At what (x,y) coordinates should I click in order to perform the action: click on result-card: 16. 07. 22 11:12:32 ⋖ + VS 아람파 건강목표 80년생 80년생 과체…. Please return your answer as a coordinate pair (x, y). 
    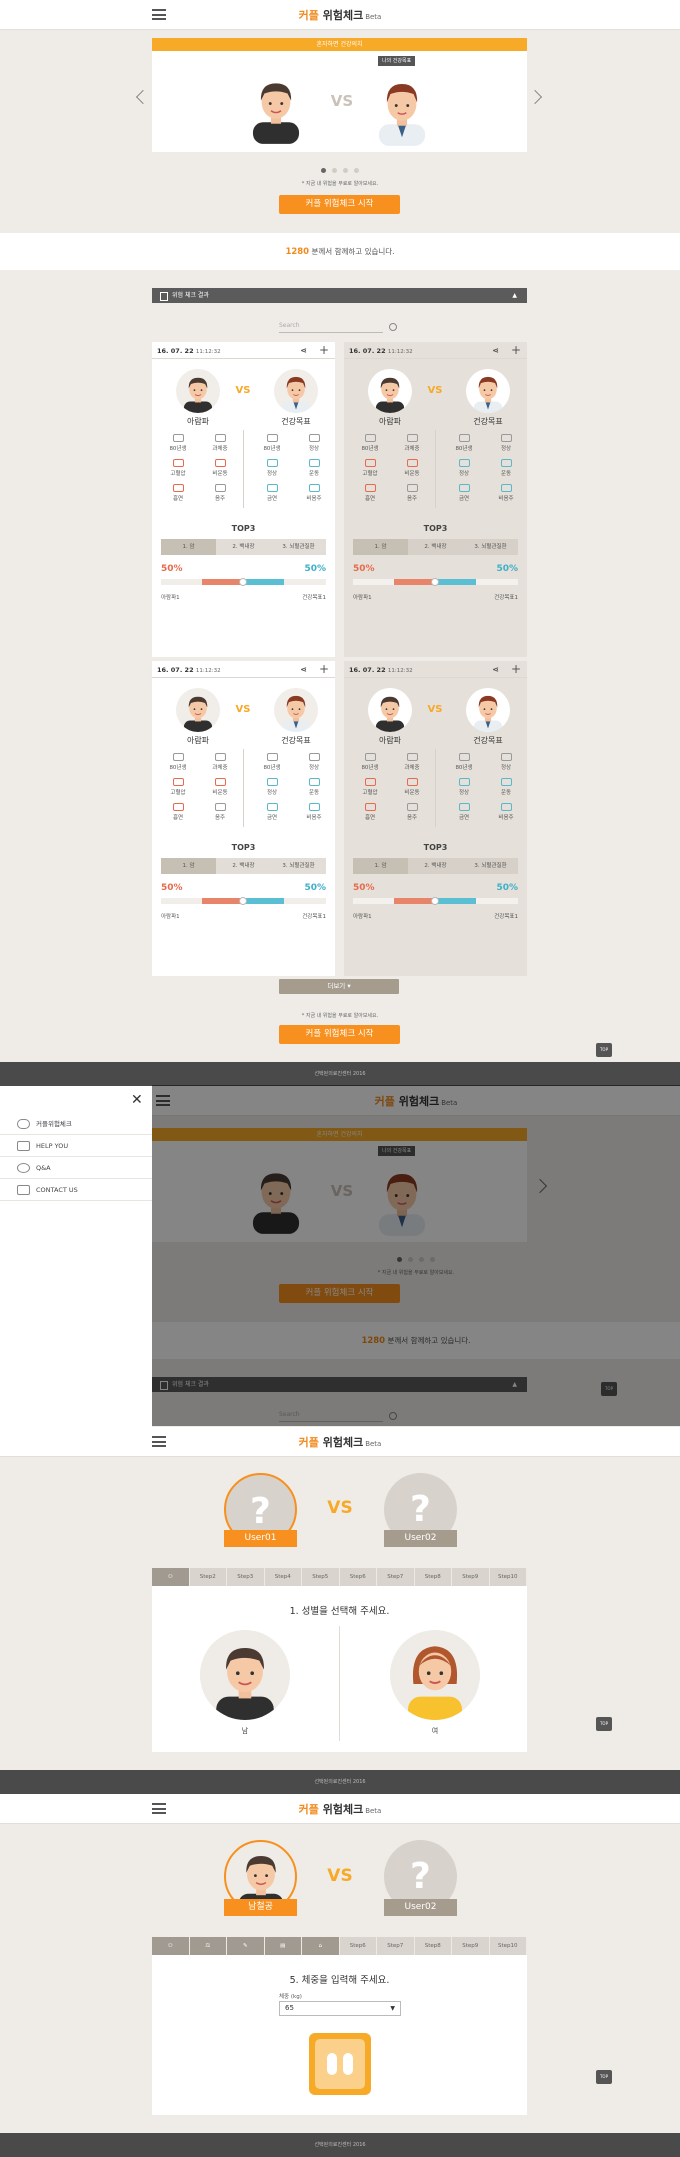
    Looking at the image, I should click on (243, 818).